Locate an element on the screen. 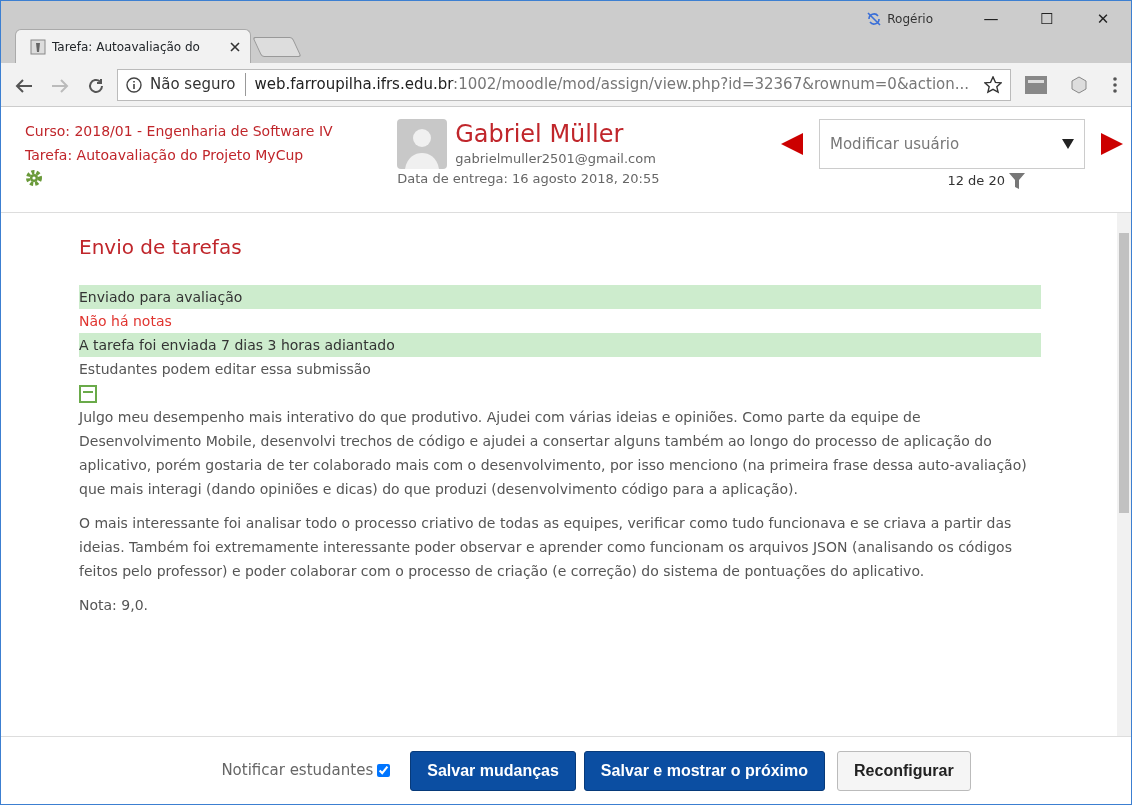 Image resolution: width=1132 pixels, height=805 pixels. save-button: Salvar mudanças is located at coordinates (493, 770).